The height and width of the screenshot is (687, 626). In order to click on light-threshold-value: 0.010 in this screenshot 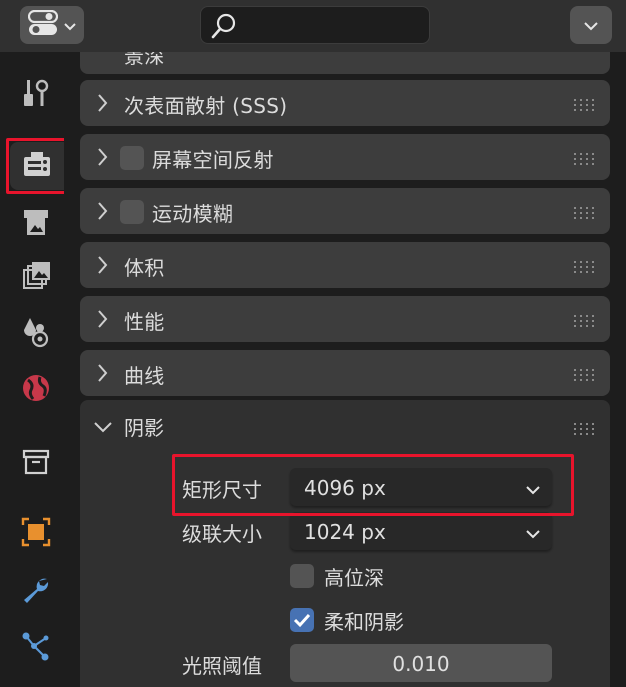, I will do `click(421, 664)`.